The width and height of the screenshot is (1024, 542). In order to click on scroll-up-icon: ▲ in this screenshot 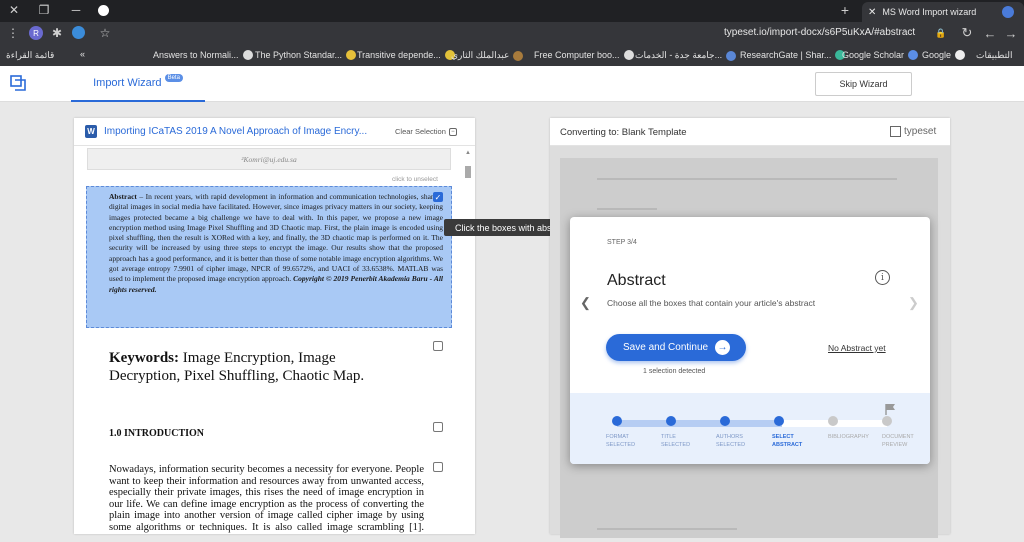, I will do `click(468, 153)`.